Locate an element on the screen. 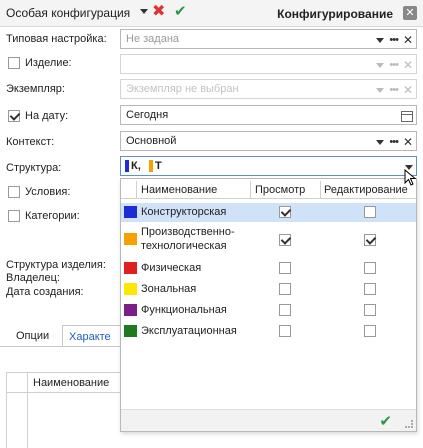  col-view: Просмотр is located at coordinates (280, 190).